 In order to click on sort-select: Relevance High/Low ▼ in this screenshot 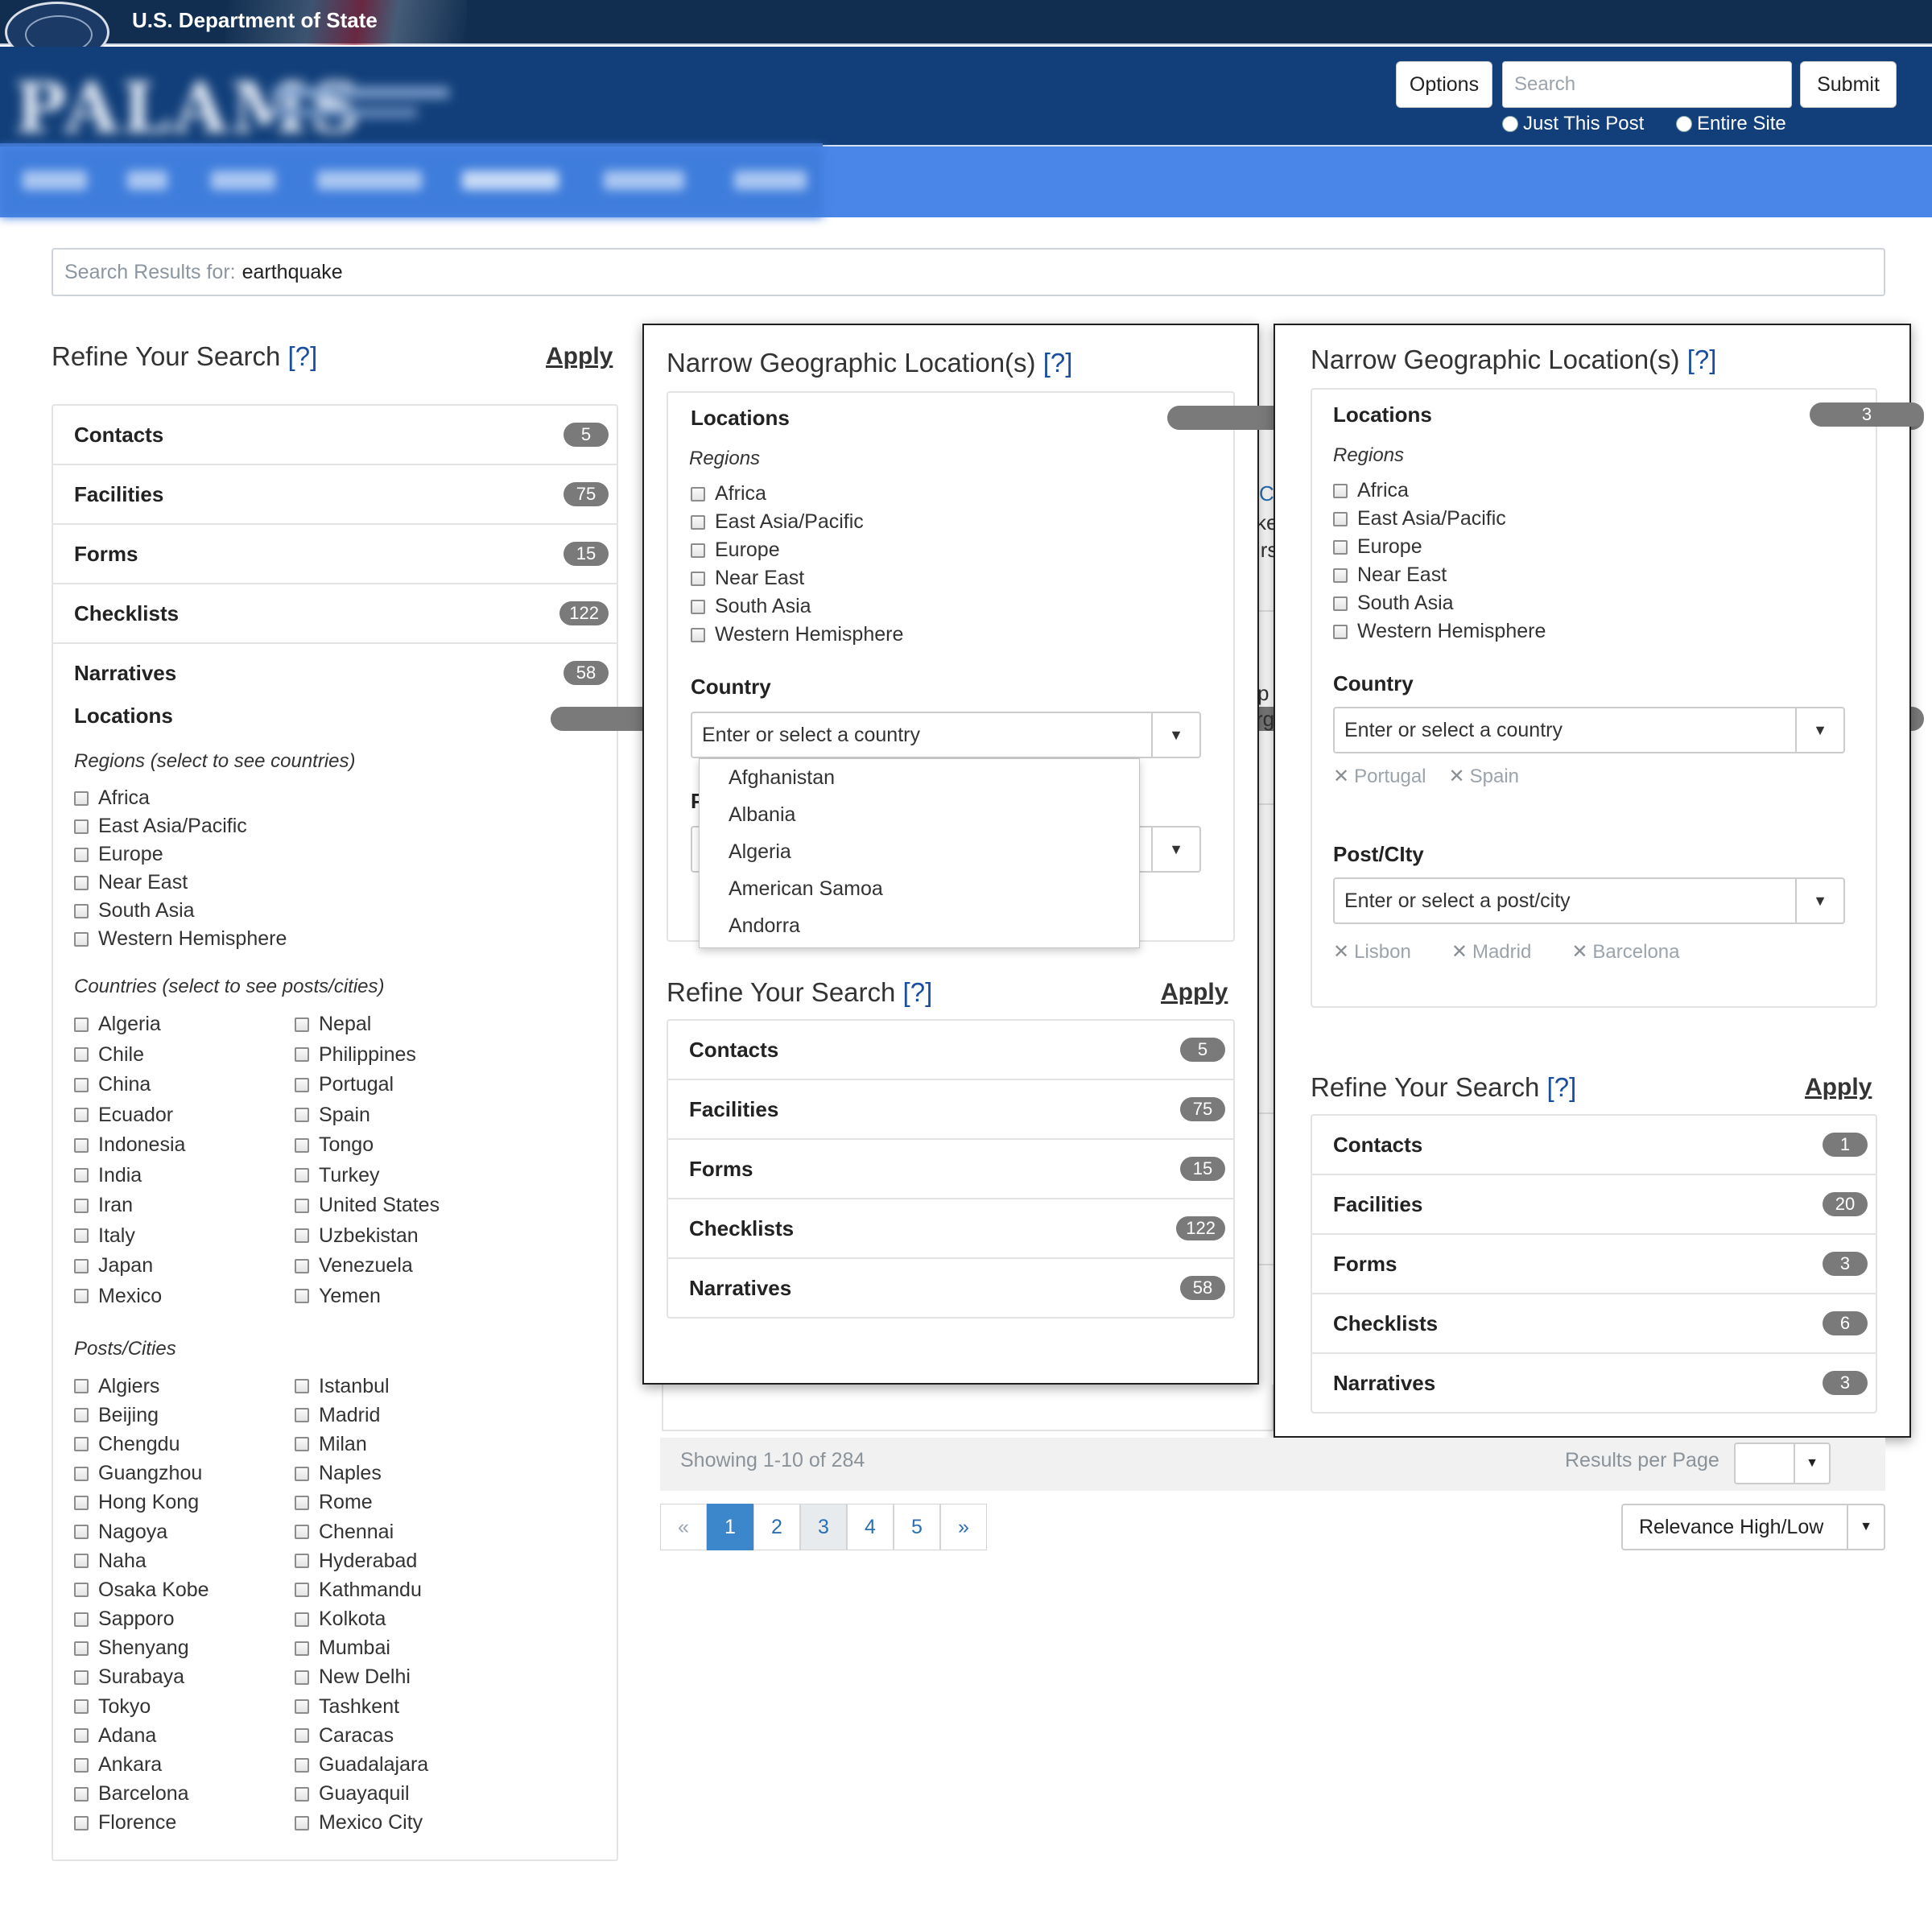, I will do `click(1753, 1527)`.